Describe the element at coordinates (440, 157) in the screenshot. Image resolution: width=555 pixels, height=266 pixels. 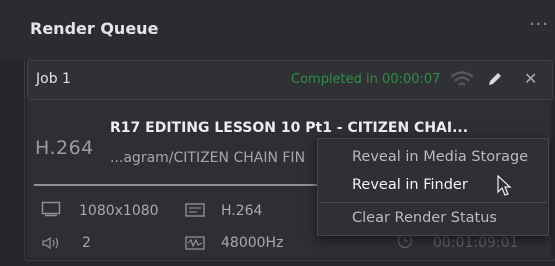
I see `menu-item-reveal-media-storage: Reveal in Media Storage` at that location.